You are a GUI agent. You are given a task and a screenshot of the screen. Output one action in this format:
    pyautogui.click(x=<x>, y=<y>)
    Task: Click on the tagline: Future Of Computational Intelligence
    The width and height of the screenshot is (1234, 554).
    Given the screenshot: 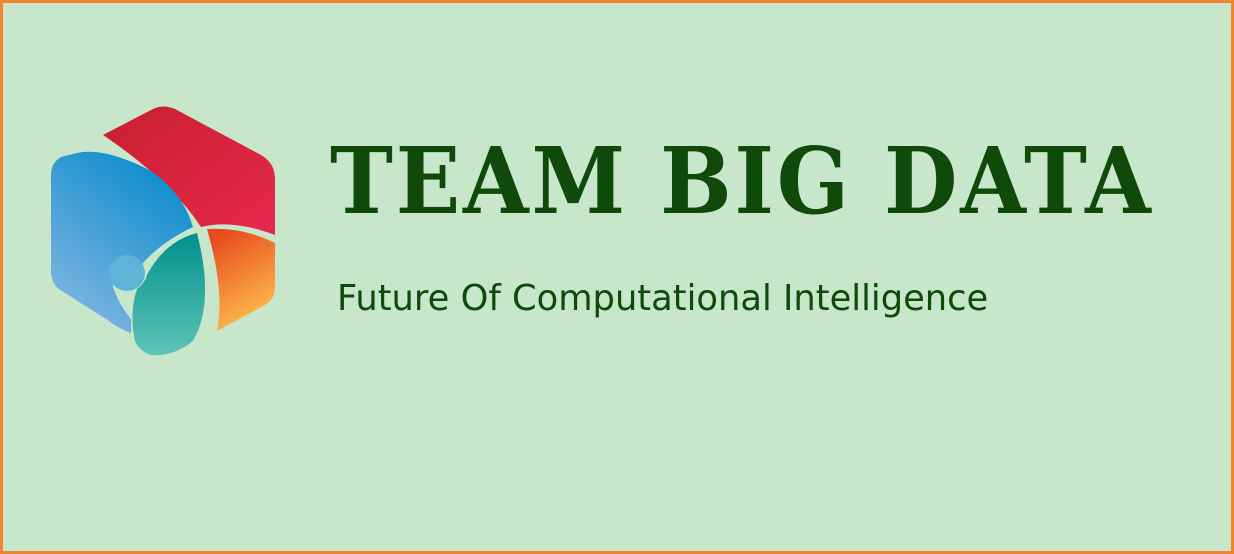 What is the action you would take?
    pyautogui.click(x=663, y=298)
    